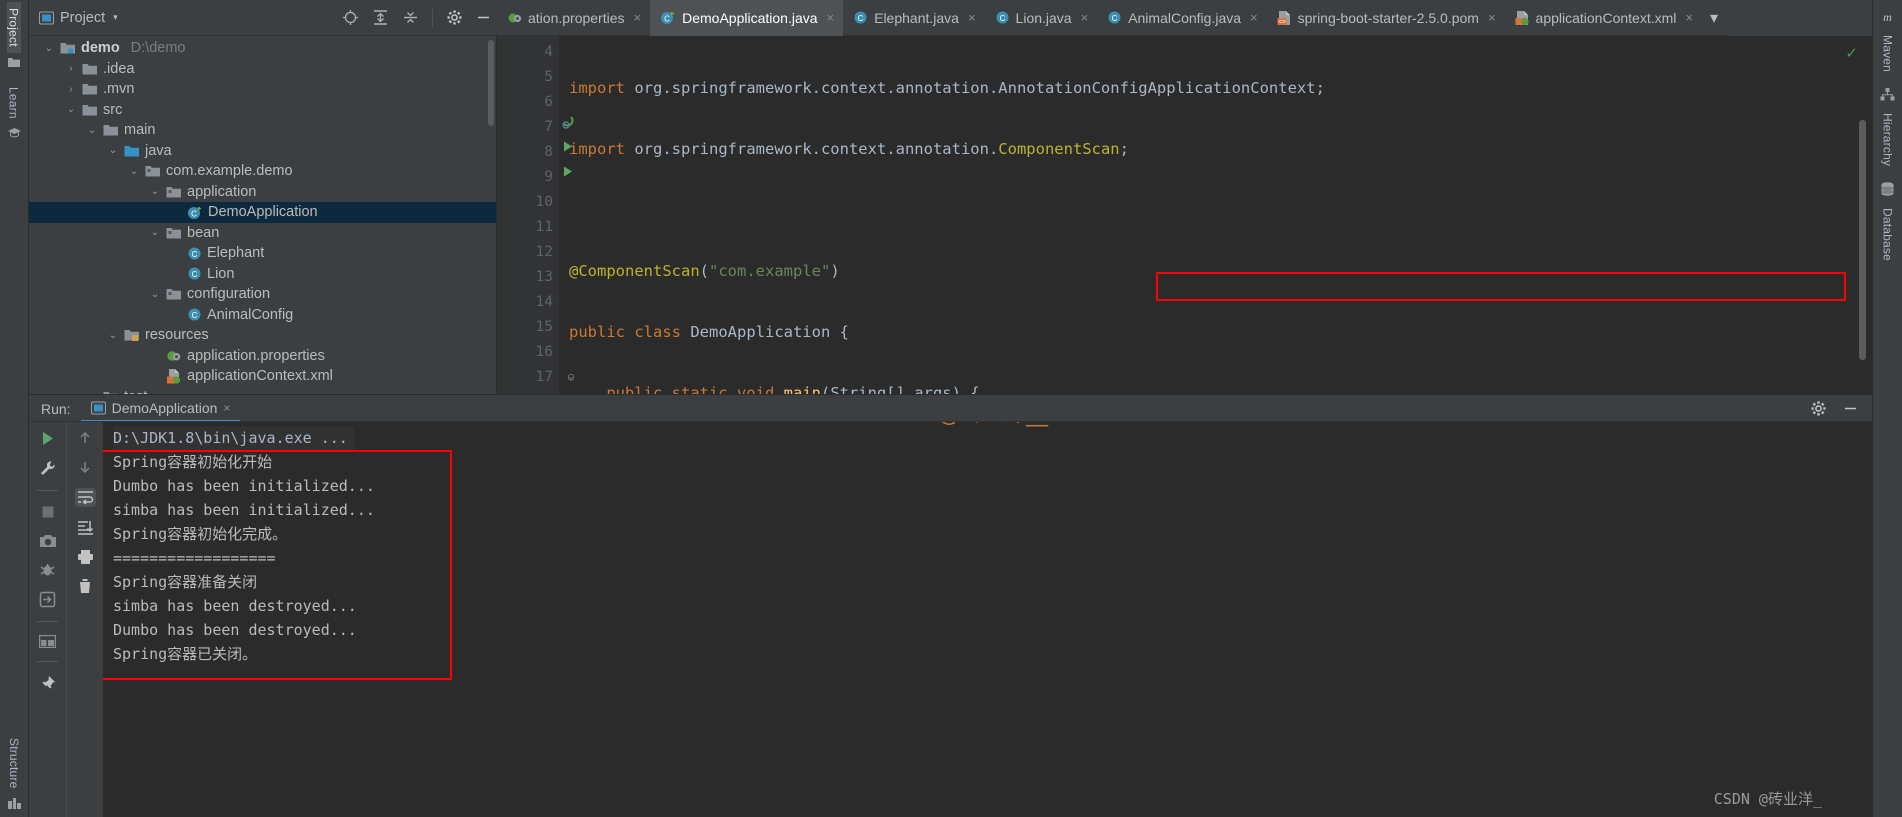 Image resolution: width=1902 pixels, height=817 pixels. What do you see at coordinates (48, 512) in the screenshot?
I see `stop-icon` at bounding box center [48, 512].